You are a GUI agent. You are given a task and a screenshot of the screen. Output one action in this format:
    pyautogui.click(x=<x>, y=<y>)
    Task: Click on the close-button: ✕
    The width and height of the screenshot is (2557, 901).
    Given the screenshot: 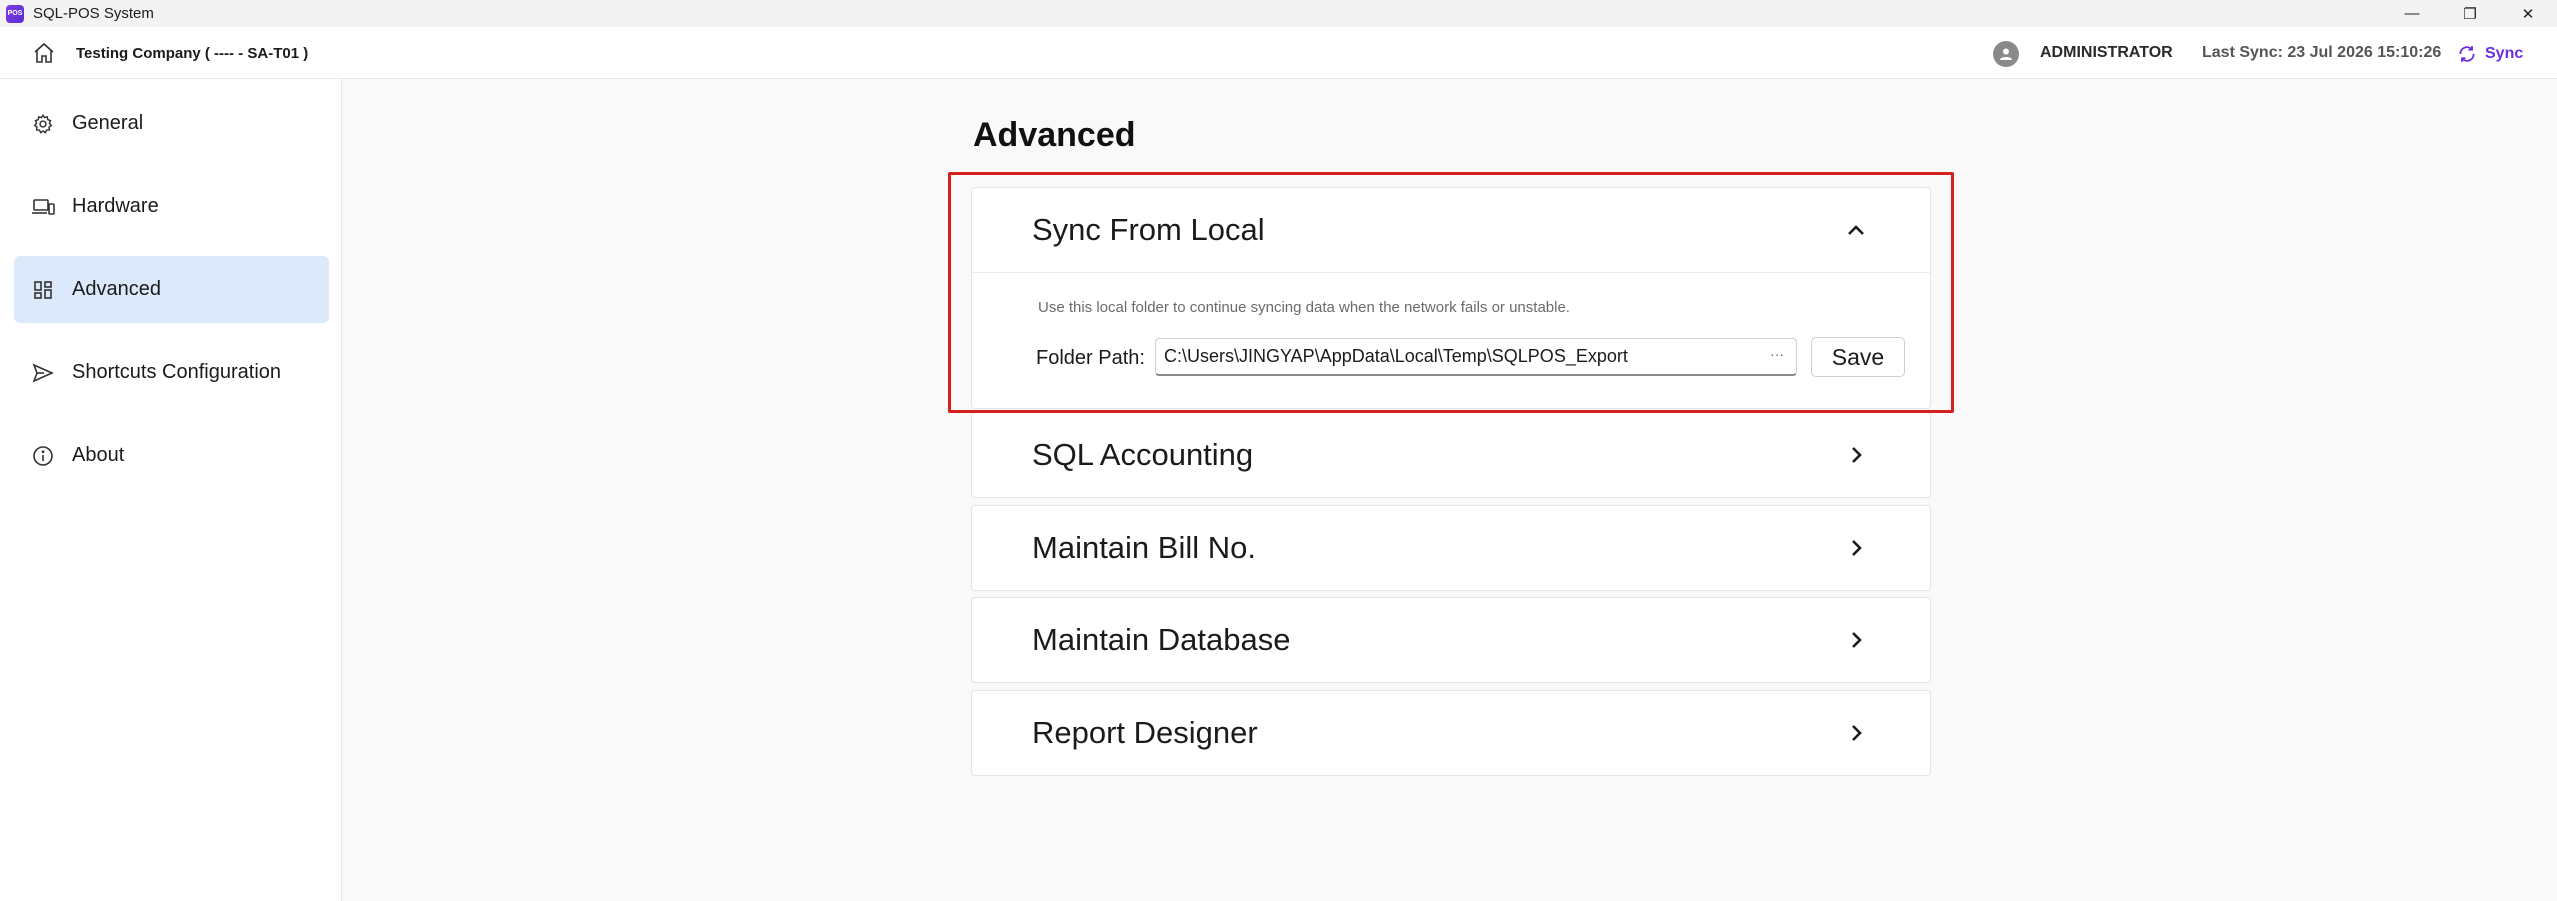 What is the action you would take?
    pyautogui.click(x=2528, y=13)
    